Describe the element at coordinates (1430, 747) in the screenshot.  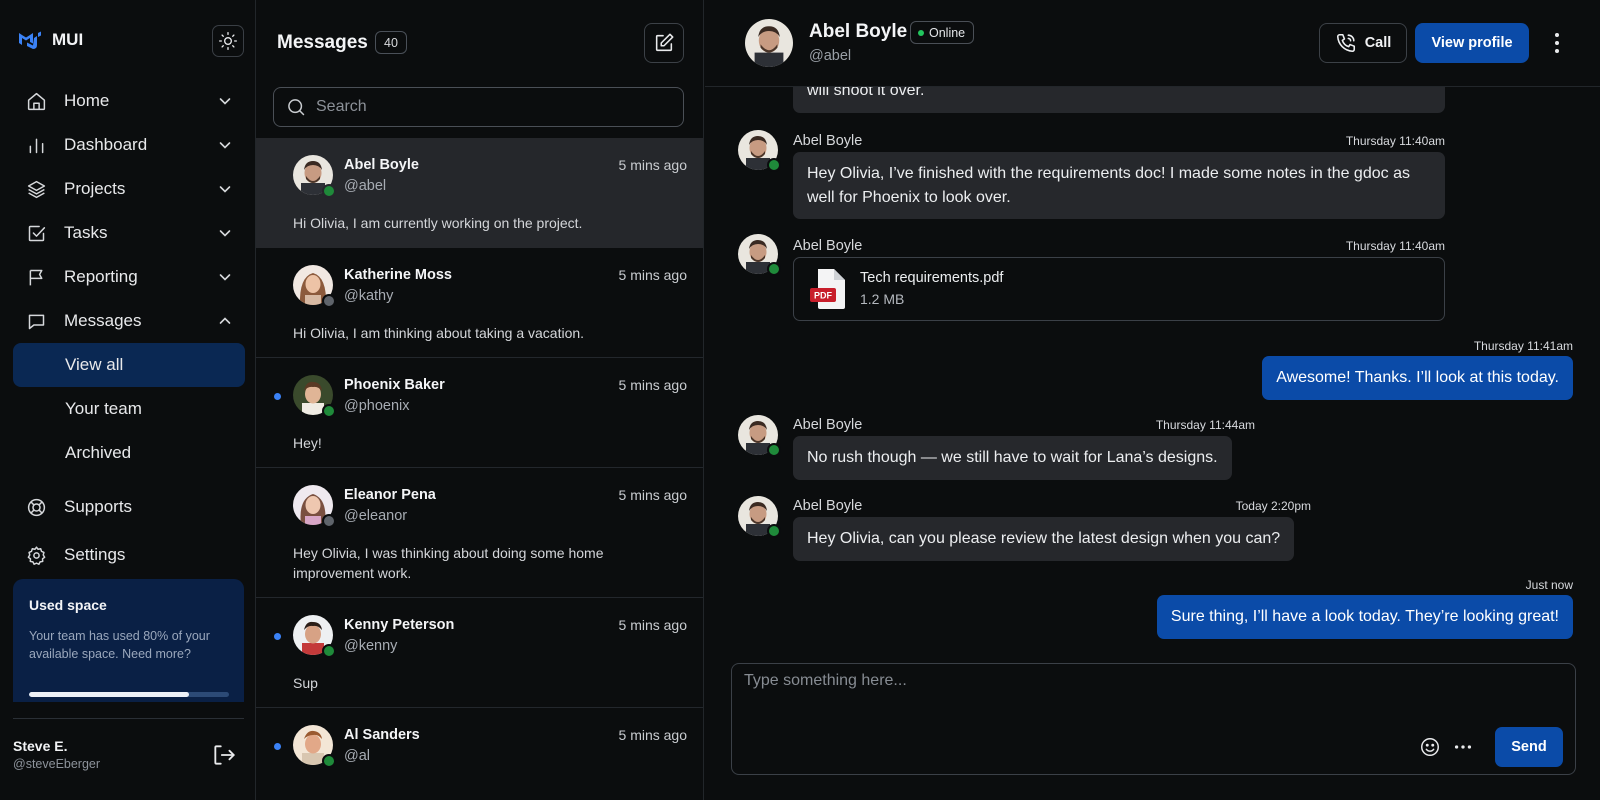
I see `emoji-icon` at that location.